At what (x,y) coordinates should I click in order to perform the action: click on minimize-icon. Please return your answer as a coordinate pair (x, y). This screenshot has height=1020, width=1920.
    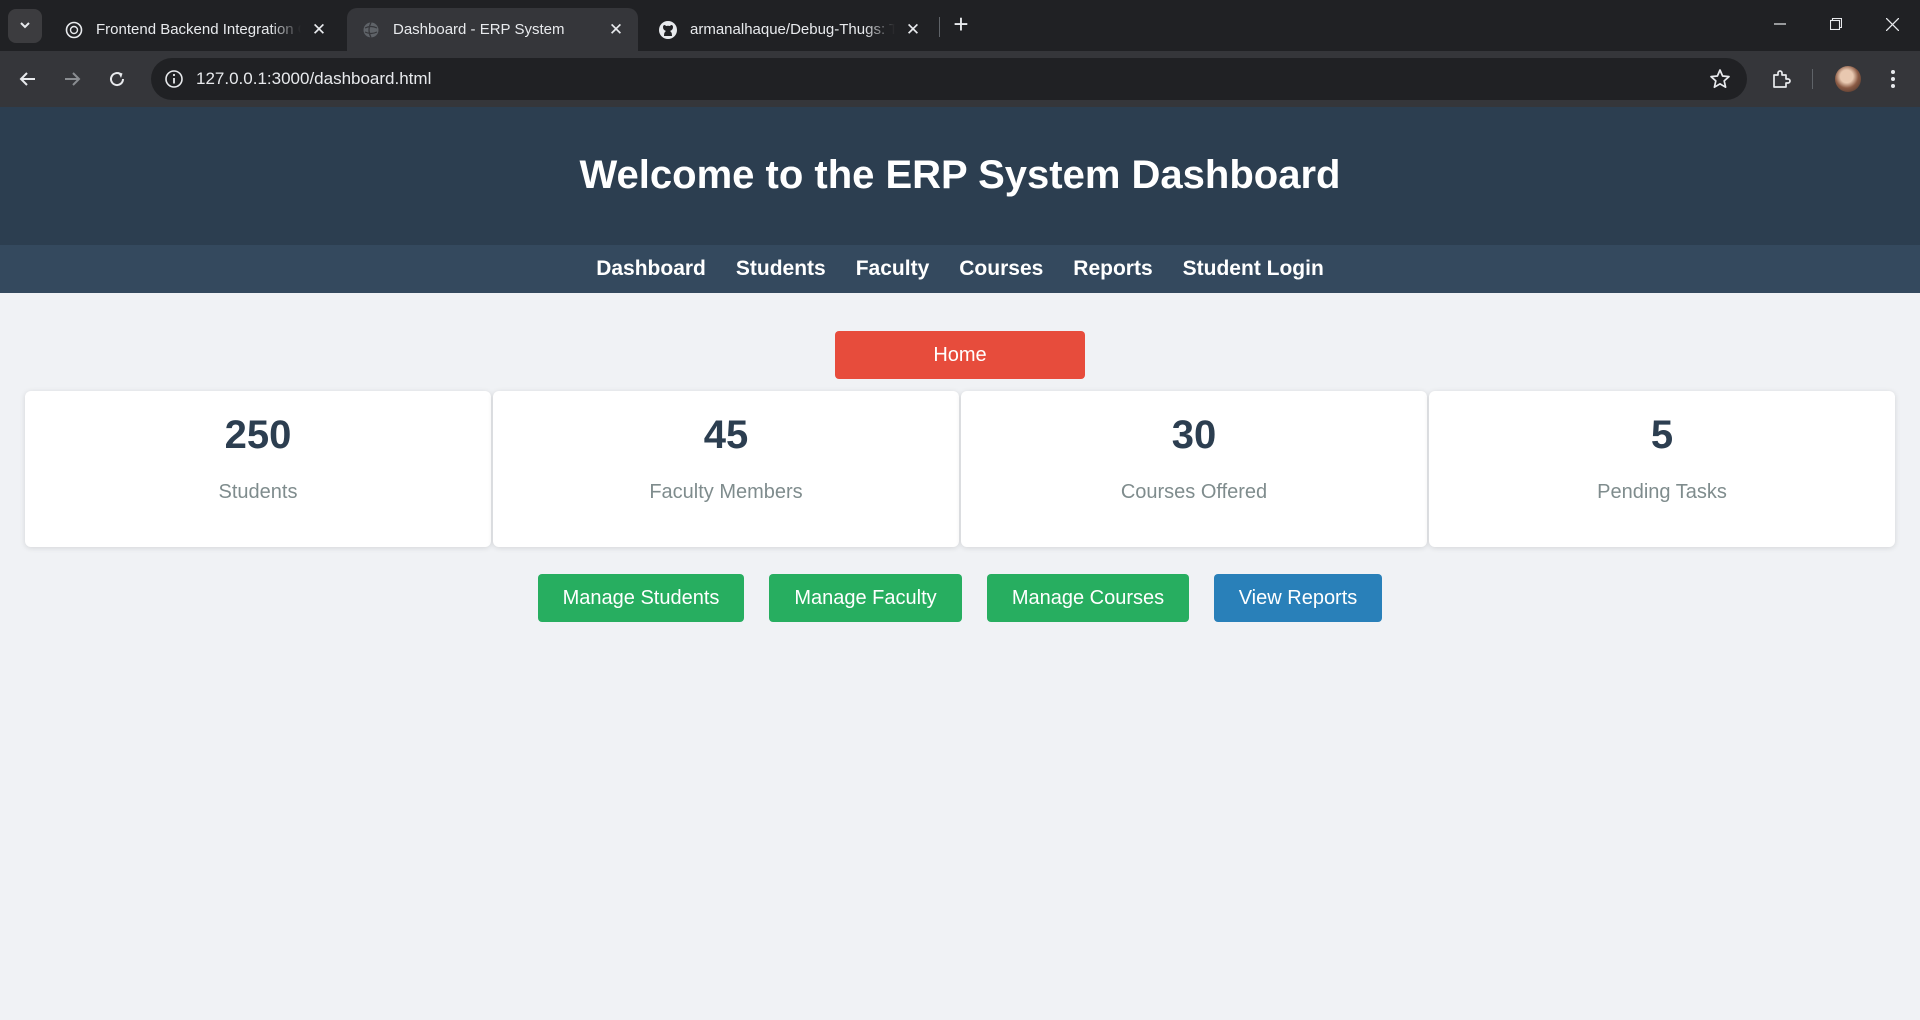
    Looking at the image, I should click on (1780, 24).